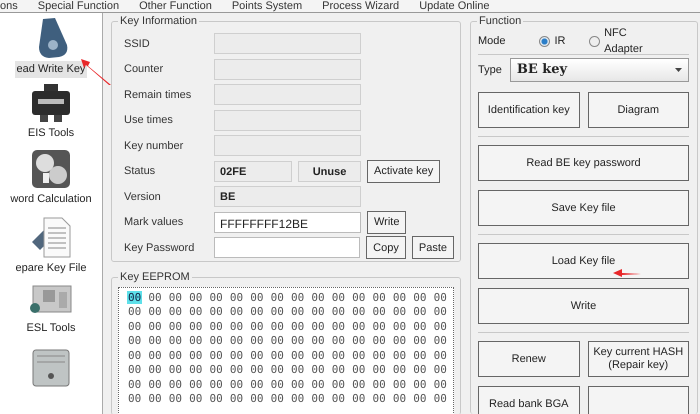  I want to click on menu-item: Points System, so click(267, 6).